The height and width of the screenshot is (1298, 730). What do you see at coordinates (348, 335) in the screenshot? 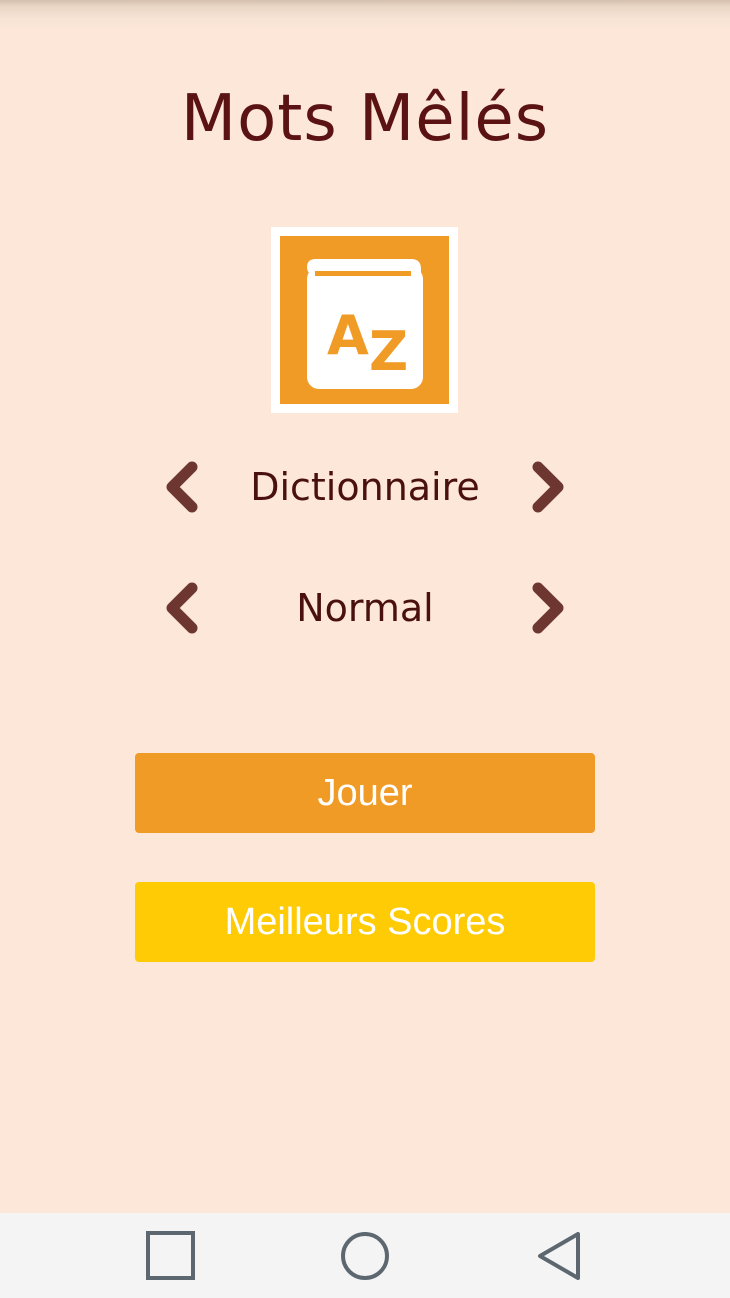
I see `svg-text: A` at bounding box center [348, 335].